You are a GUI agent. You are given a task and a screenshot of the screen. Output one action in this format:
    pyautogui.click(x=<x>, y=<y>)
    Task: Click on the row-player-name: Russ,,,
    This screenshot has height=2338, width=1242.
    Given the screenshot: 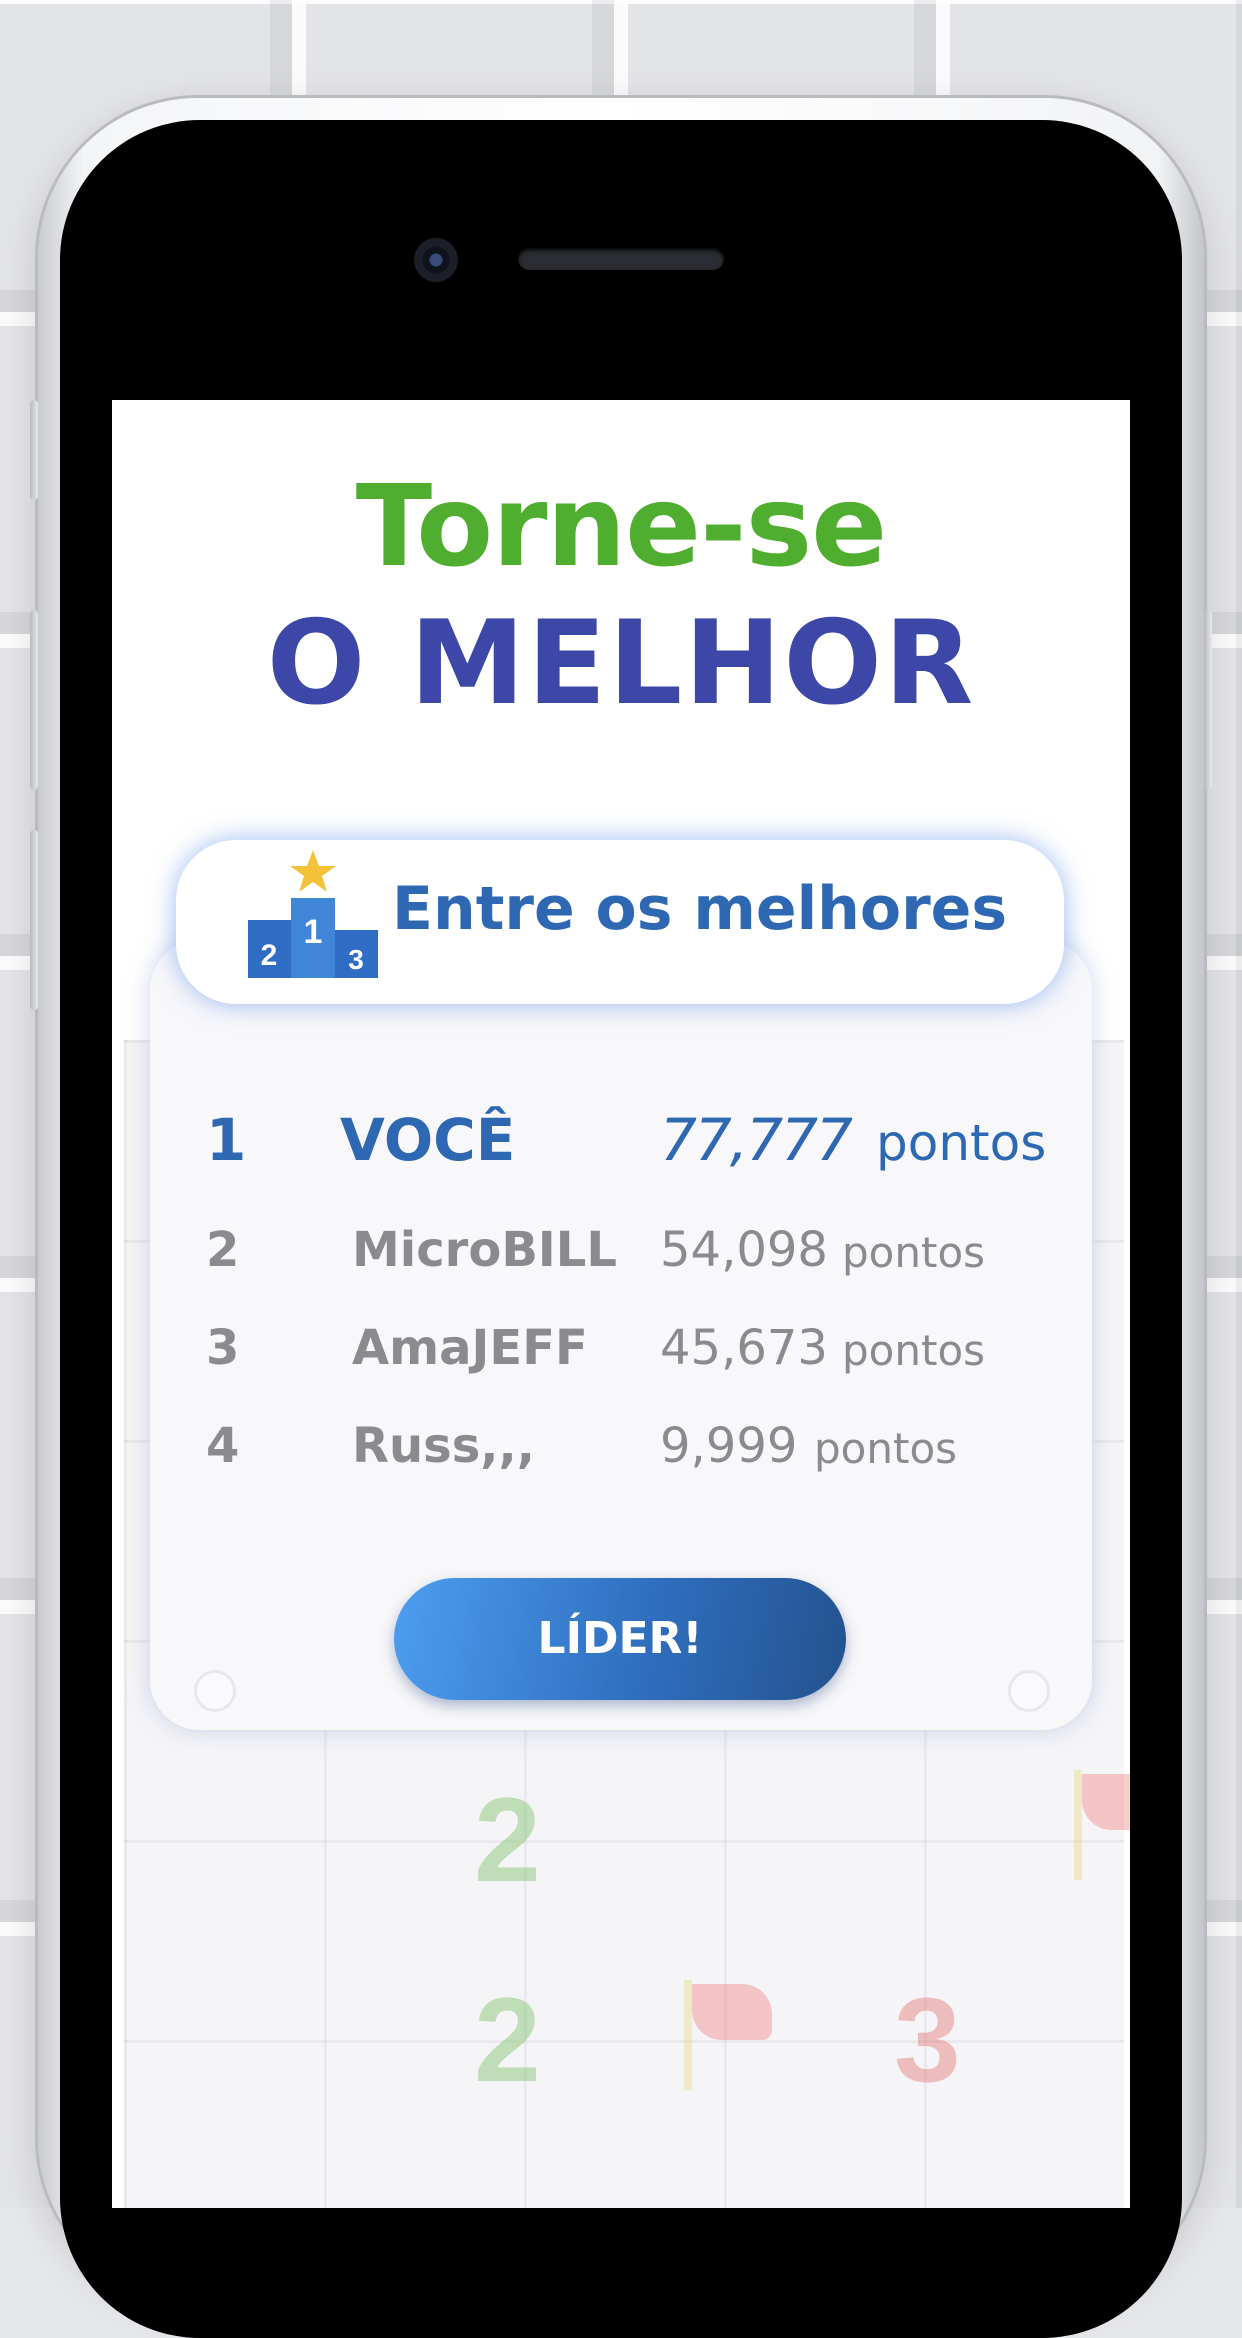 What is the action you would take?
    pyautogui.click(x=443, y=1446)
    